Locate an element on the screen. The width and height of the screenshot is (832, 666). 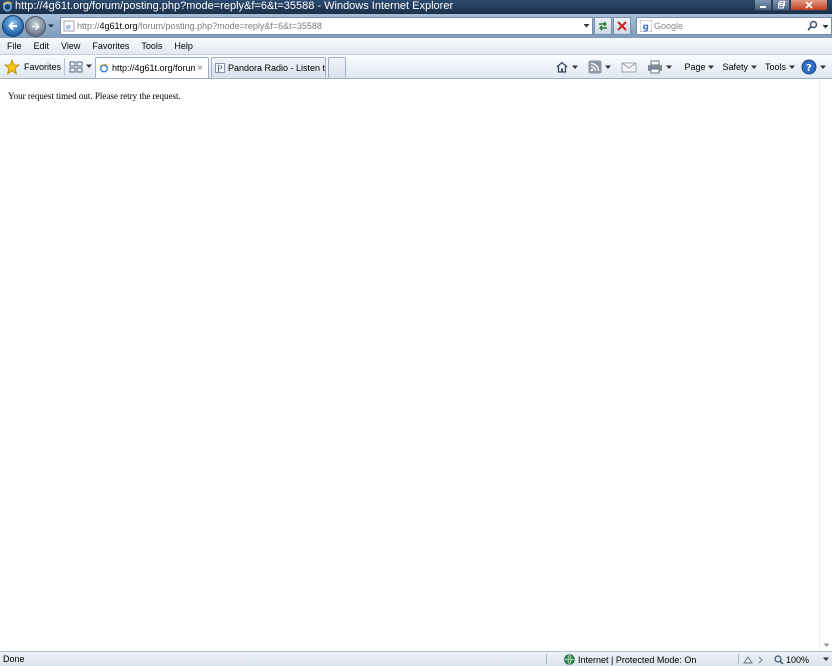
ie-page-icon: e is located at coordinates (69, 26).